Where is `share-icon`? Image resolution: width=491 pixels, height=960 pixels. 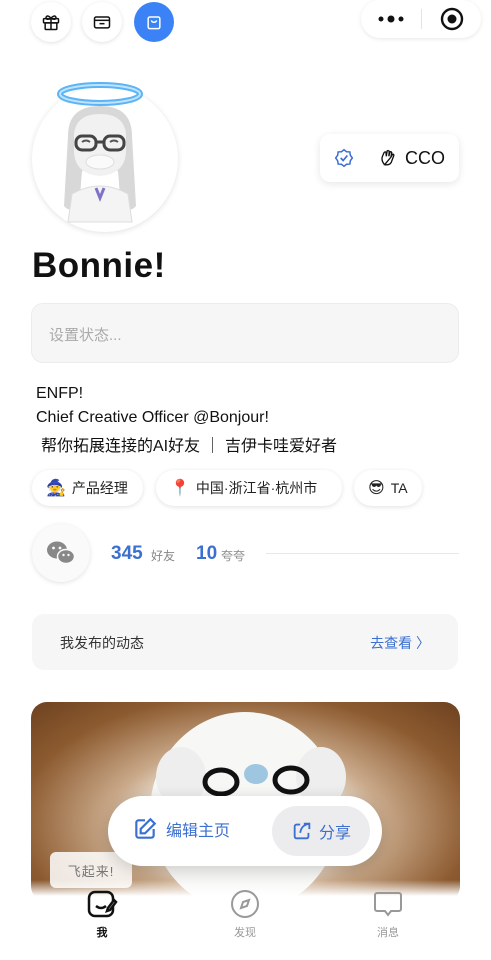 share-icon is located at coordinates (302, 831).